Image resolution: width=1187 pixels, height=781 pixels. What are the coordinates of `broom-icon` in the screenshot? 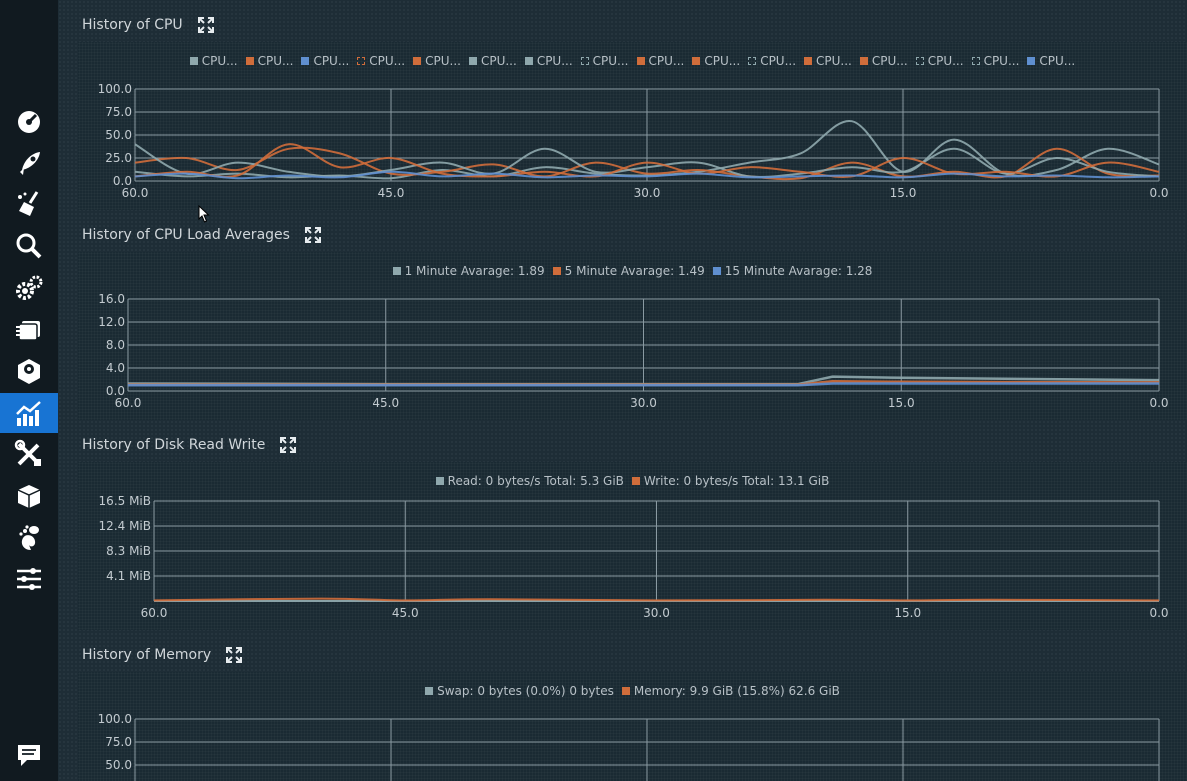 It's located at (28, 203).